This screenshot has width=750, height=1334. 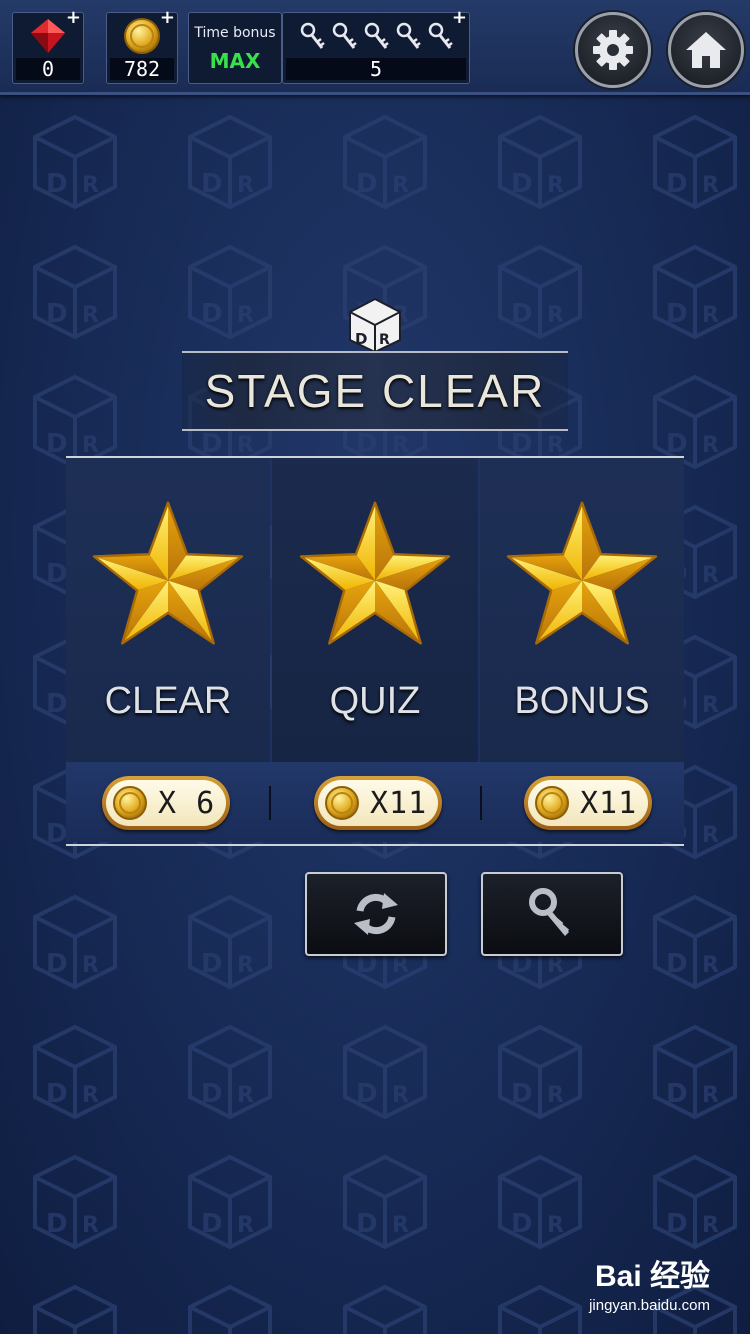 What do you see at coordinates (649, 1305) in the screenshot?
I see `watermark-url: jingyan.baidu.com` at bounding box center [649, 1305].